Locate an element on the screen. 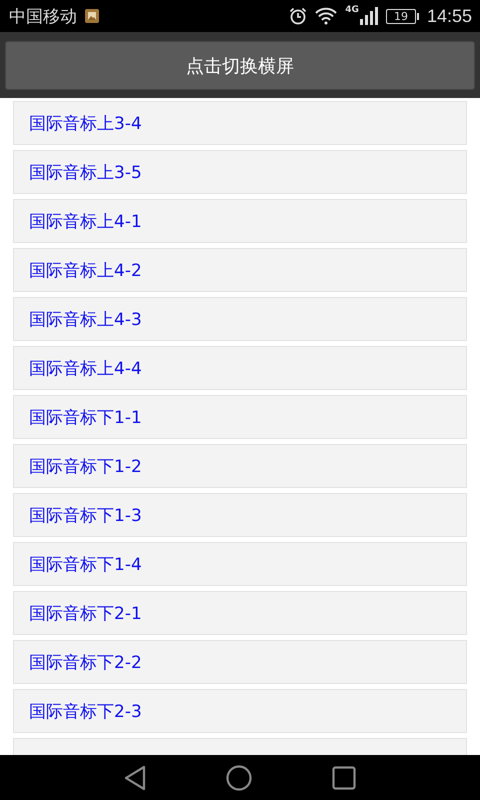 The height and width of the screenshot is (800, 480). picture-notification-icon is located at coordinates (92, 16).